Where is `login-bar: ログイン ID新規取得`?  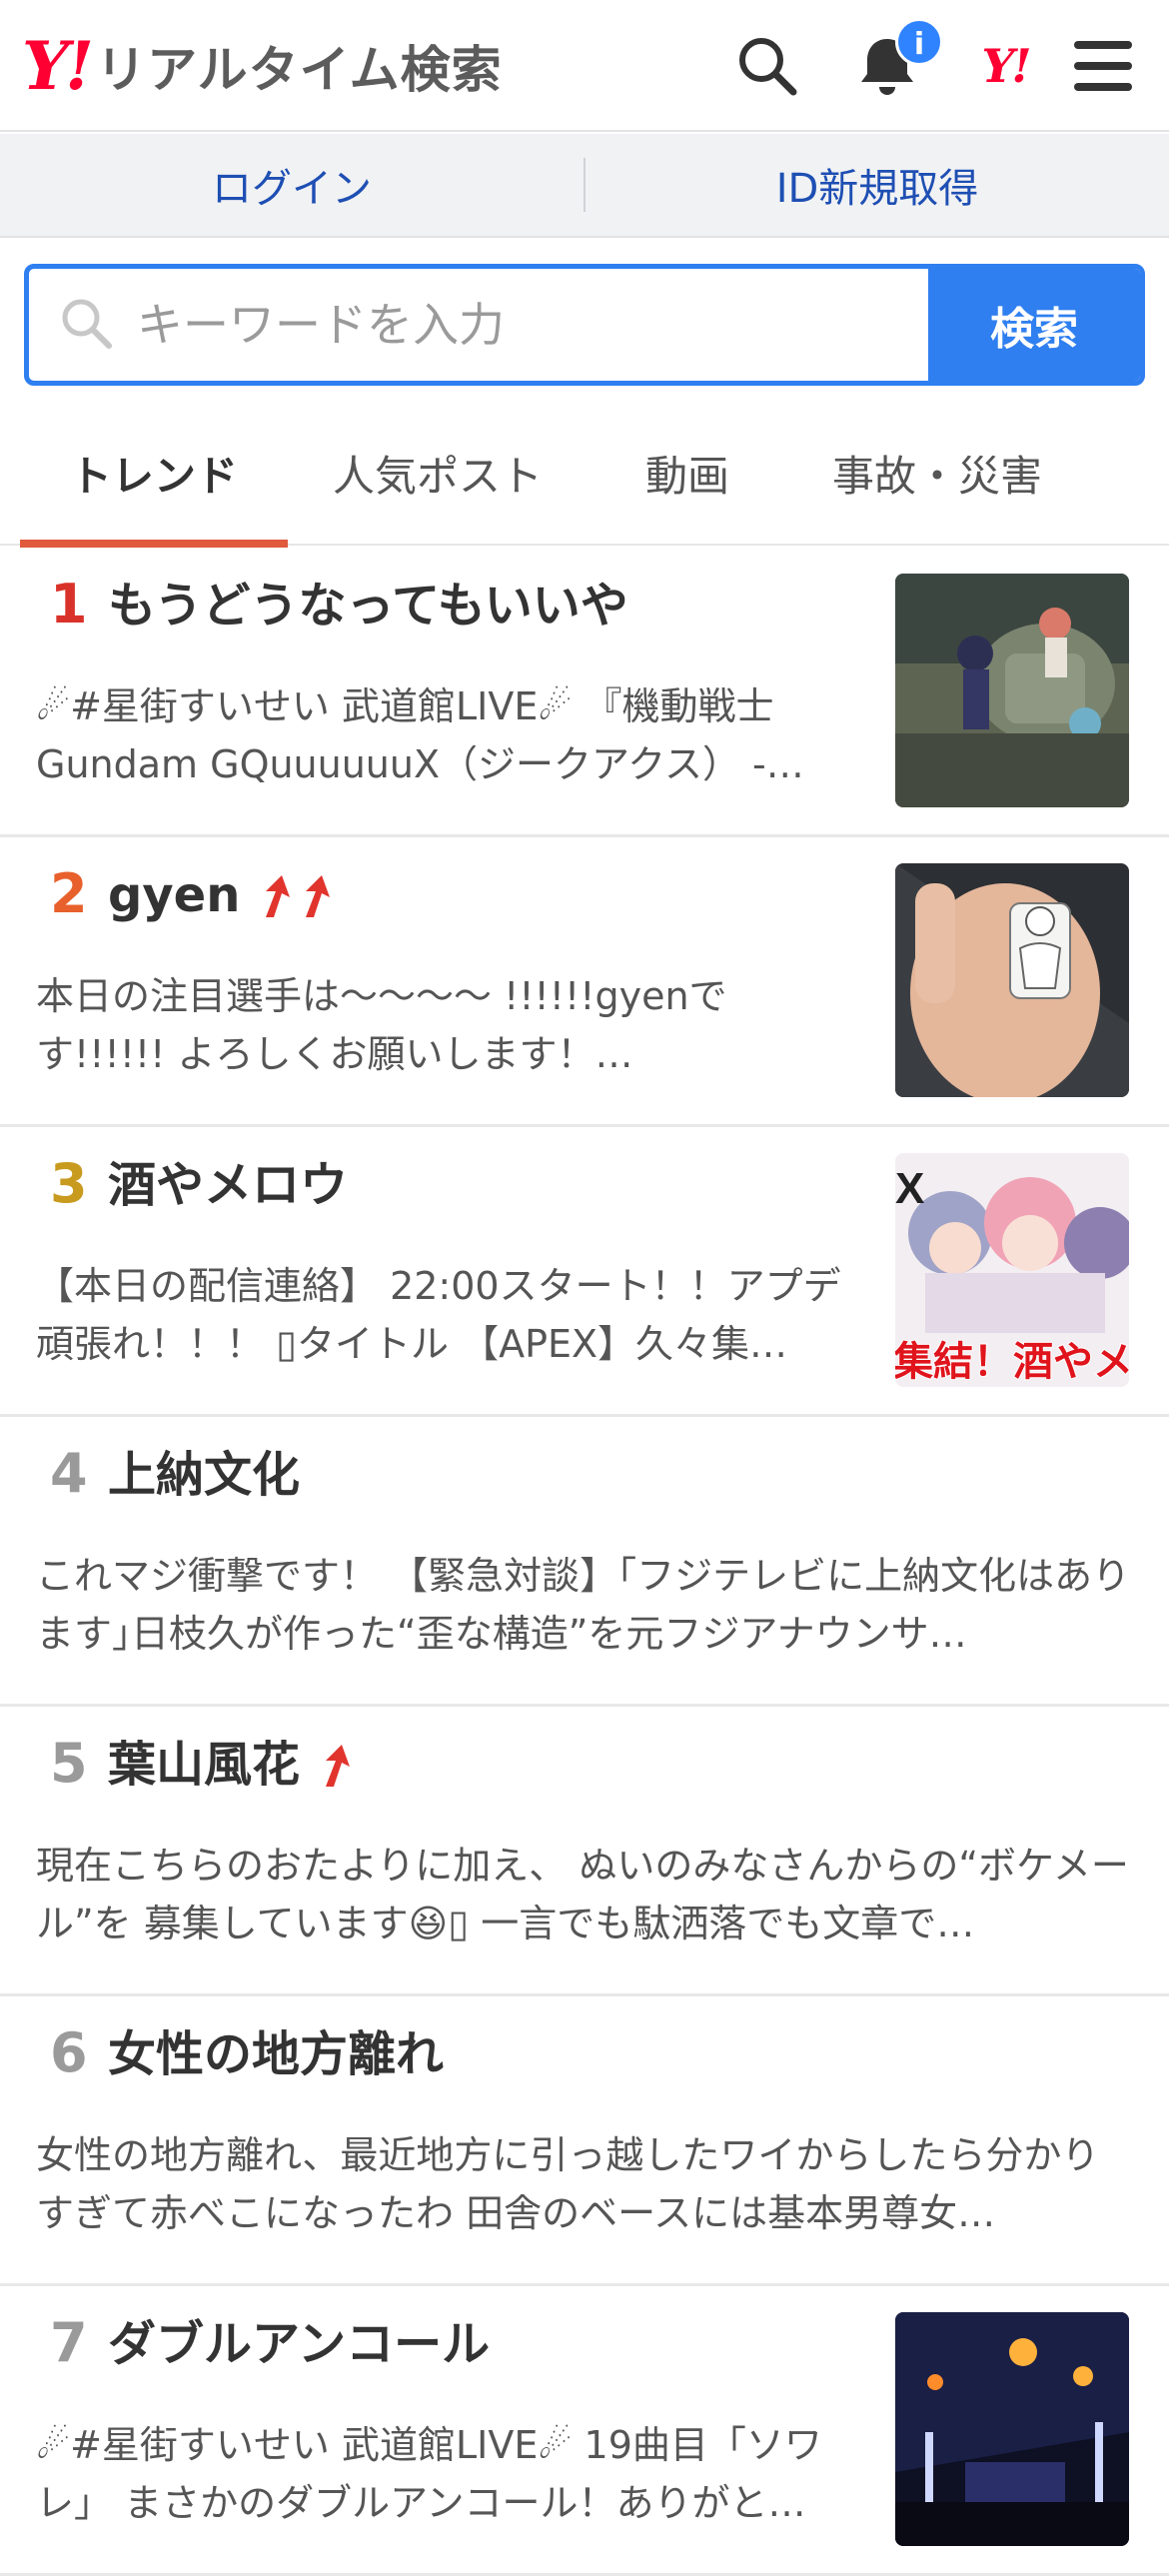
login-bar: ログイン ID新規取得 is located at coordinates (584, 186).